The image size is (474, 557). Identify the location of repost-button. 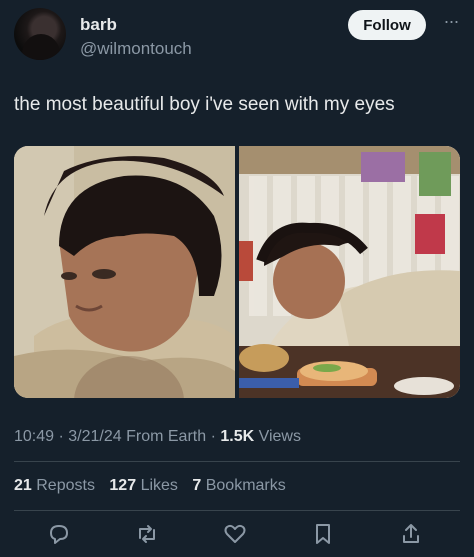
(147, 534).